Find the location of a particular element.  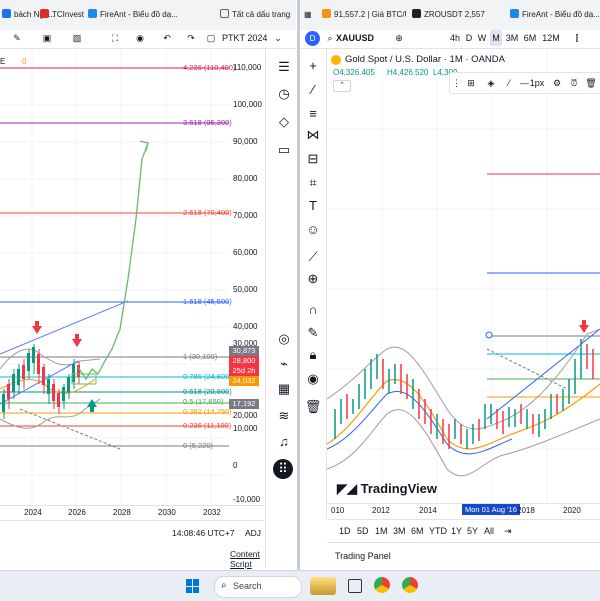

paint-icon: ◈ is located at coordinates (491, 83).